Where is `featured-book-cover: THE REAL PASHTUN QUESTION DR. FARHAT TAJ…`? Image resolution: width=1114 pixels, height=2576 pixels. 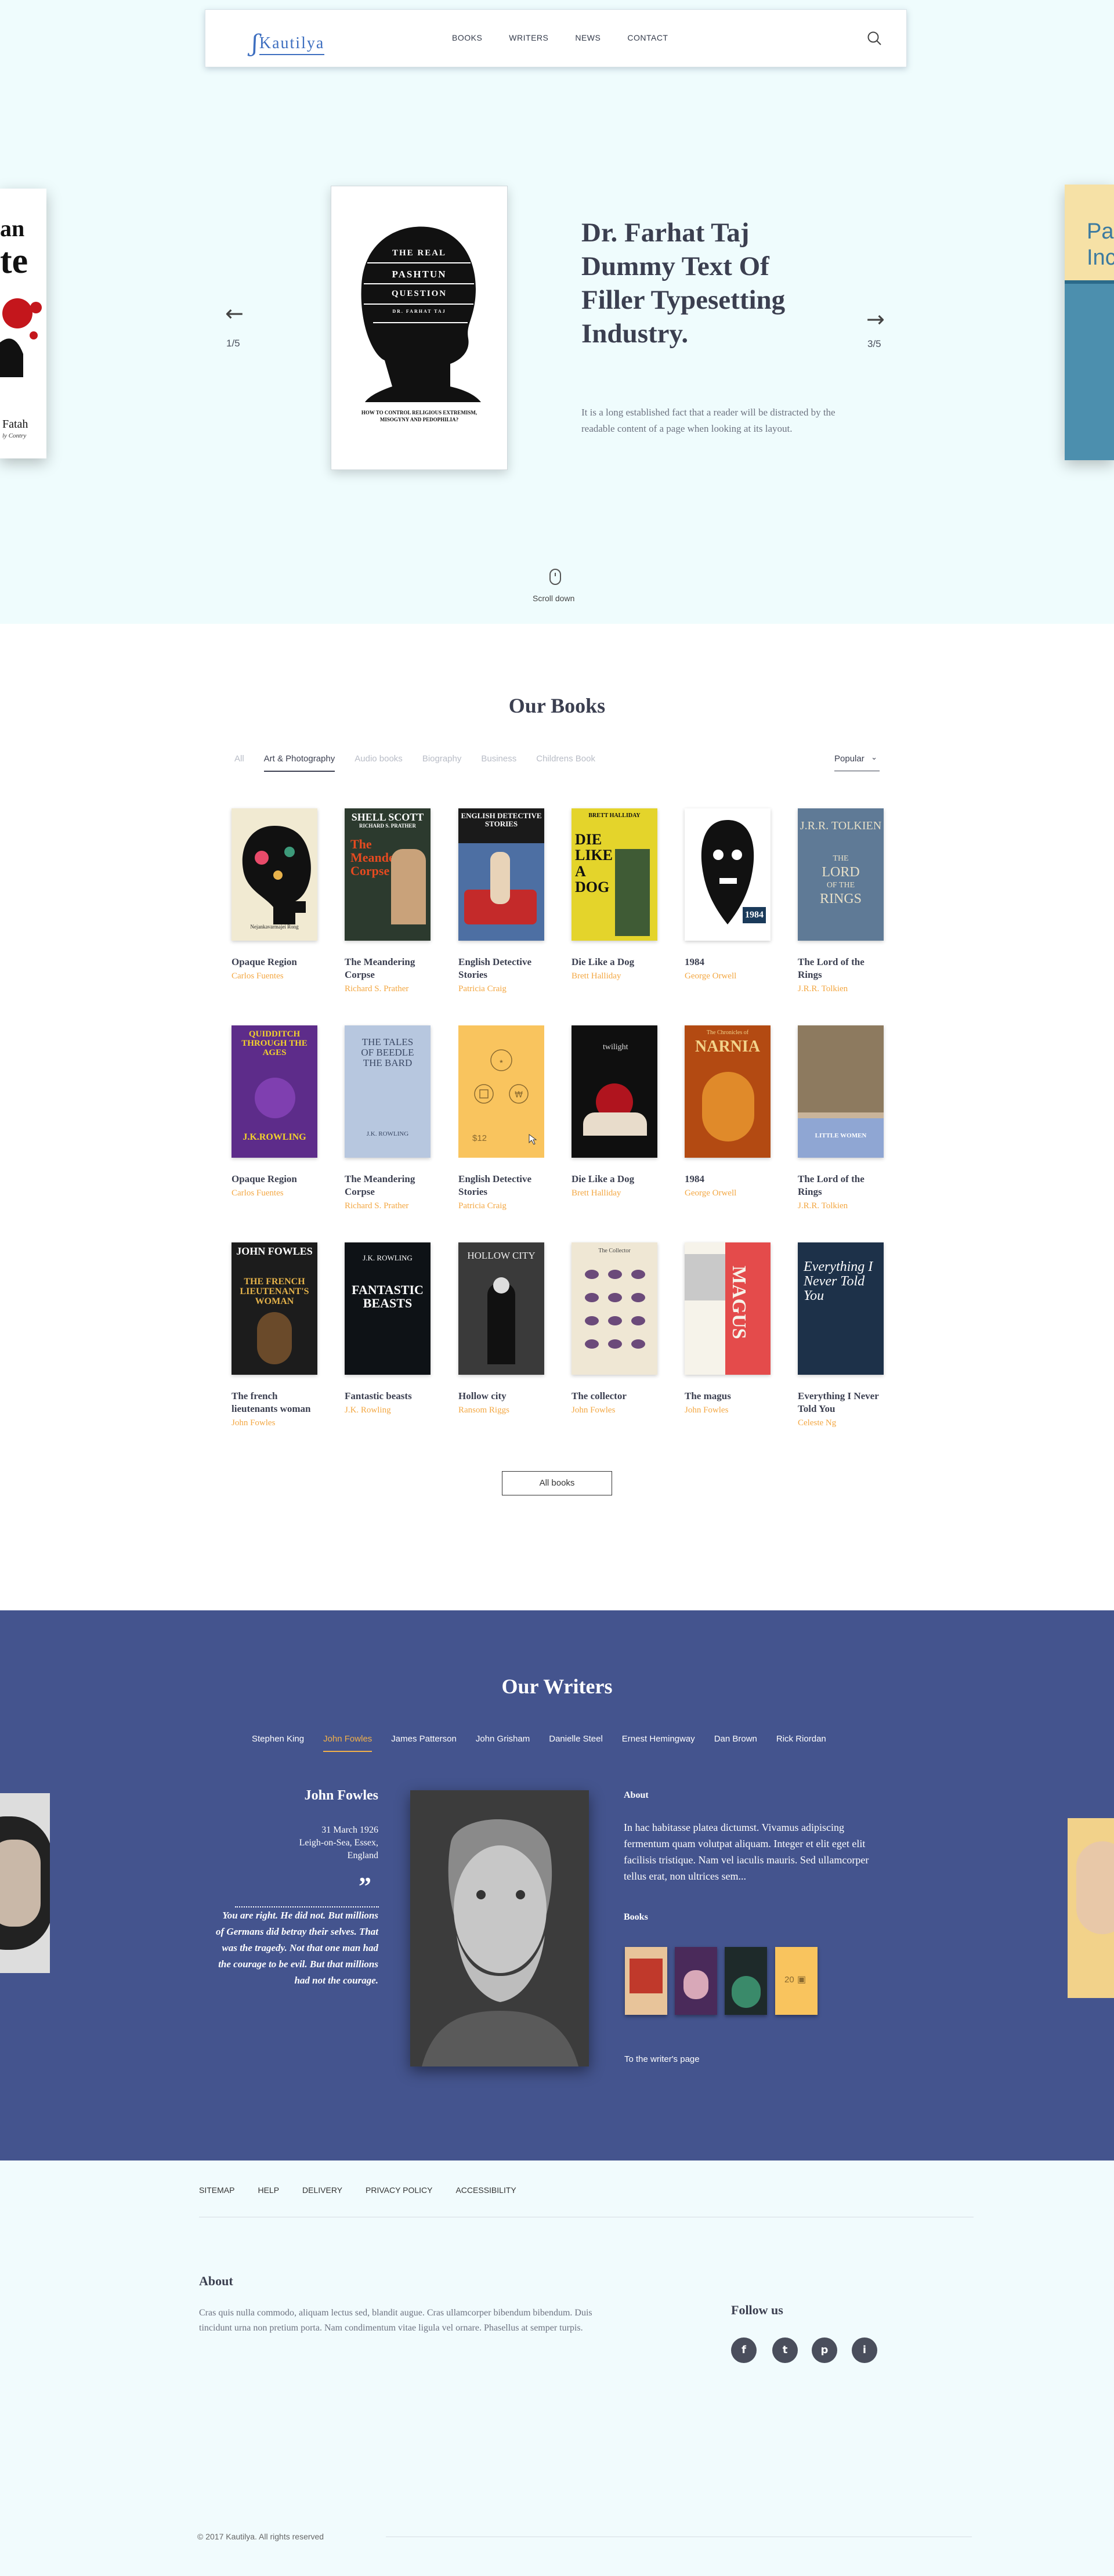
featured-book-cover: THE REAL PASHTUN QUESTION DR. FARHAT TAJ… is located at coordinates (419, 328).